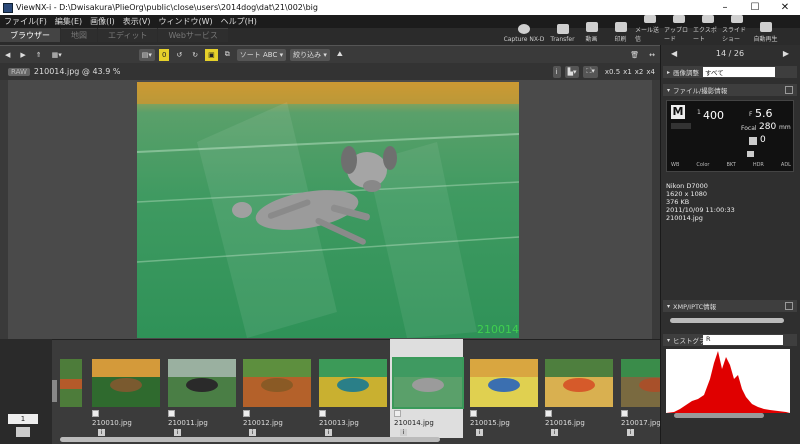 The image size is (800, 444). I want to click on back-arrow-icon: ◀, so click(7, 55).